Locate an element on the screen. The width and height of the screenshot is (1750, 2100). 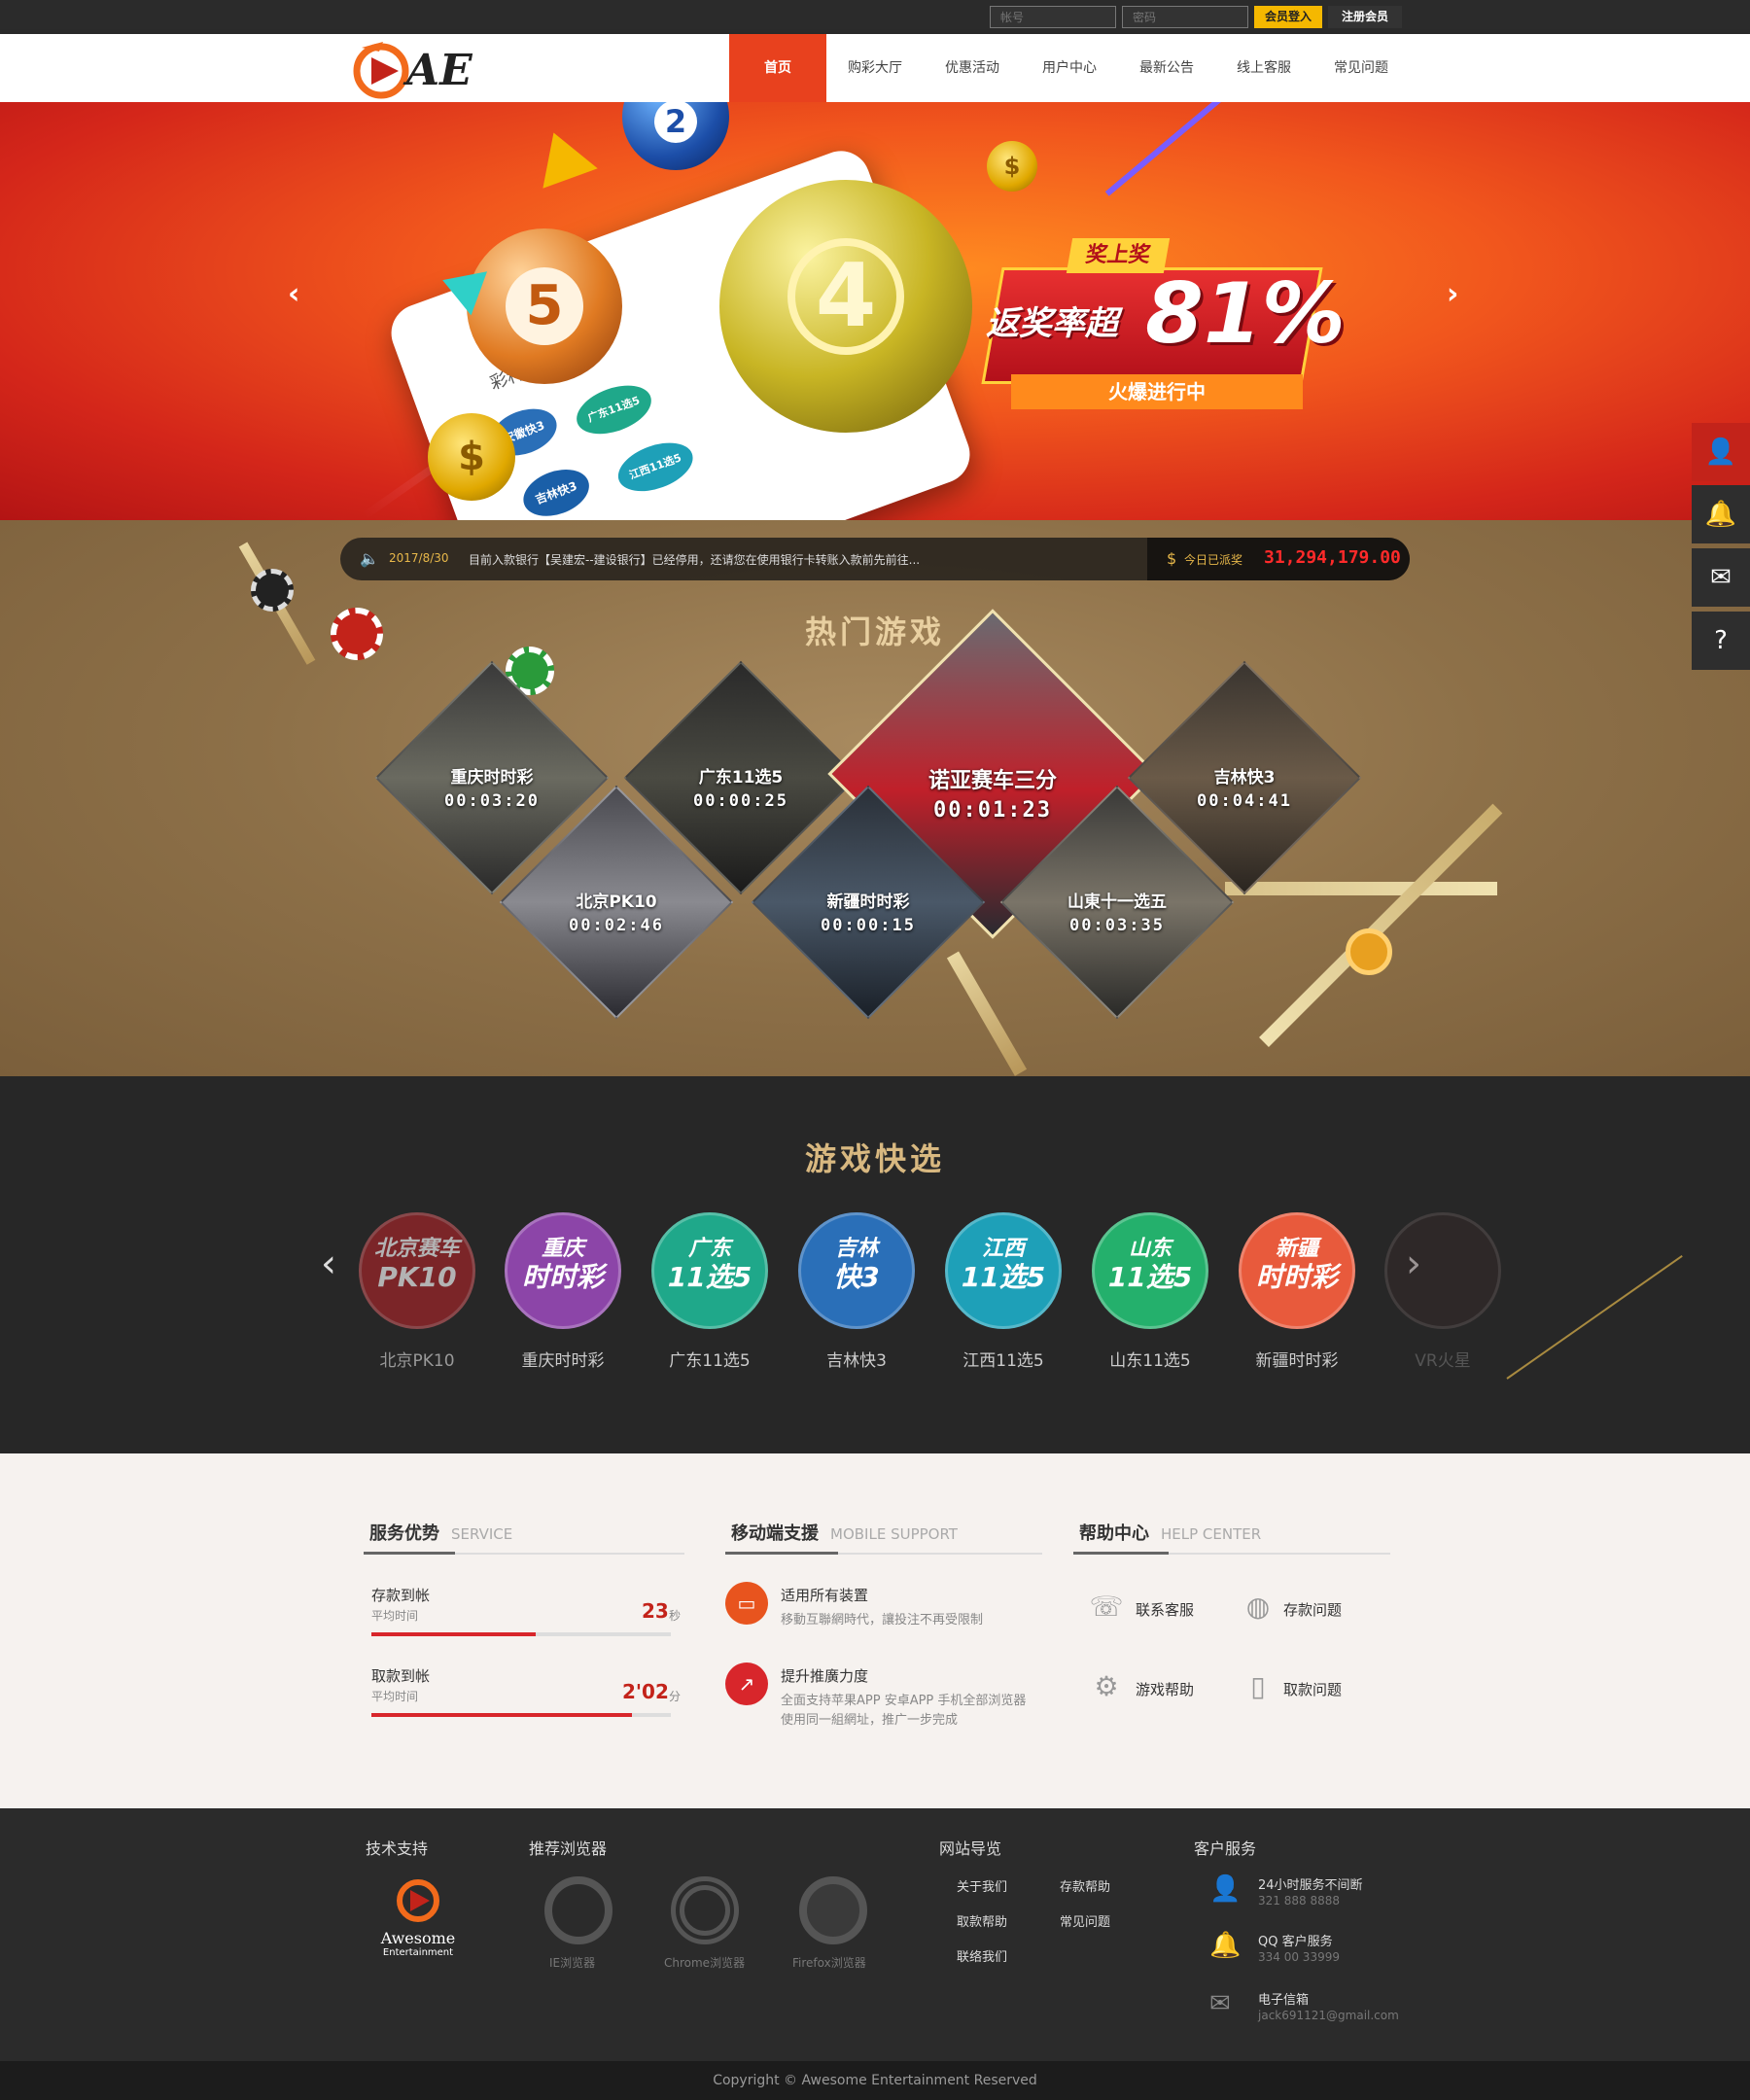
game-icon-jlk3: 吉林 快3 is located at coordinates (856, 1270).